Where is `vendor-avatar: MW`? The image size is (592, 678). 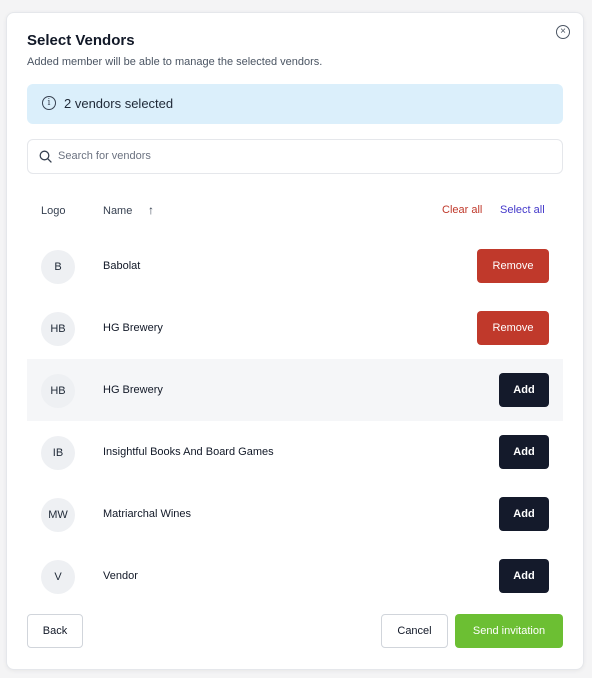
vendor-avatar: MW is located at coordinates (58, 515).